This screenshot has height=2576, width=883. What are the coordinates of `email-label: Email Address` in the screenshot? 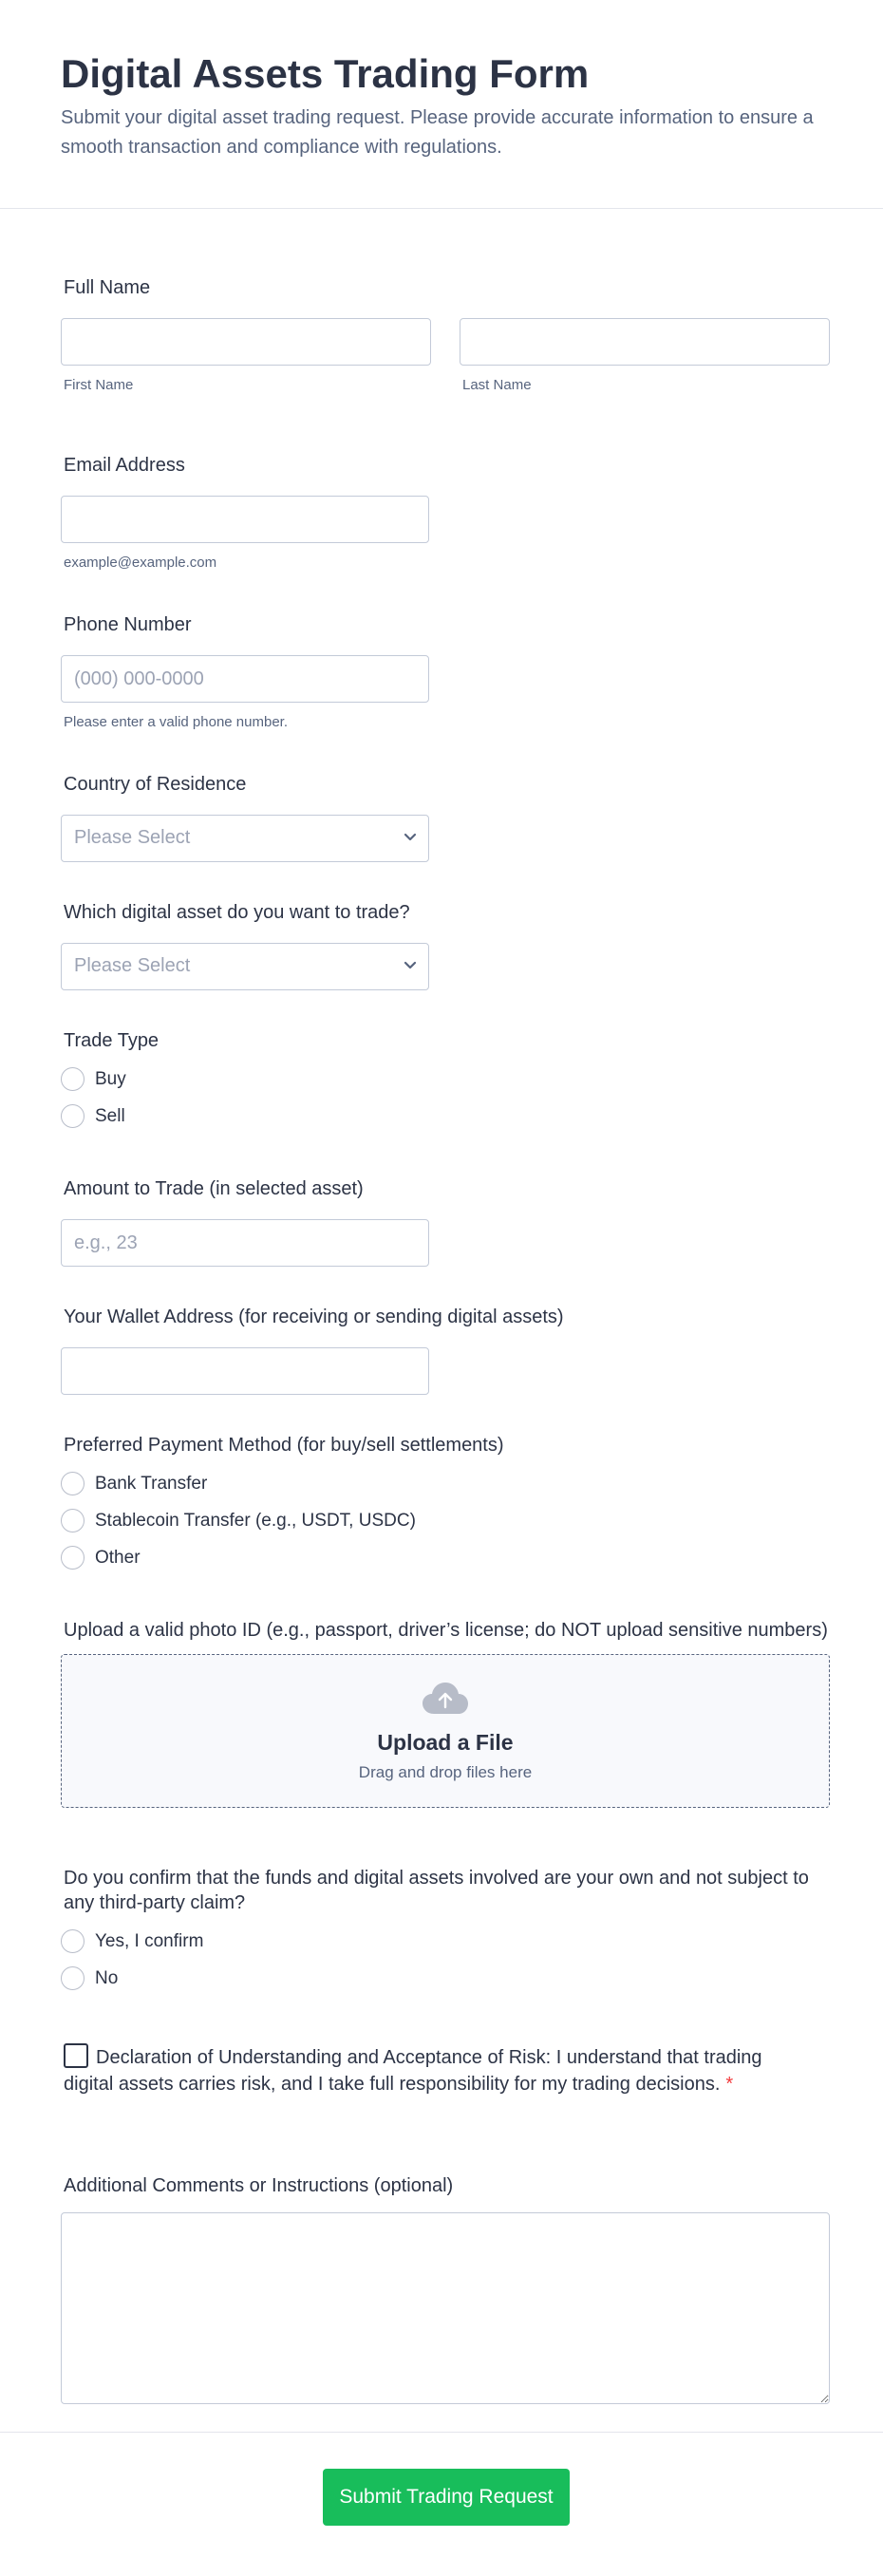 It's located at (125, 465).